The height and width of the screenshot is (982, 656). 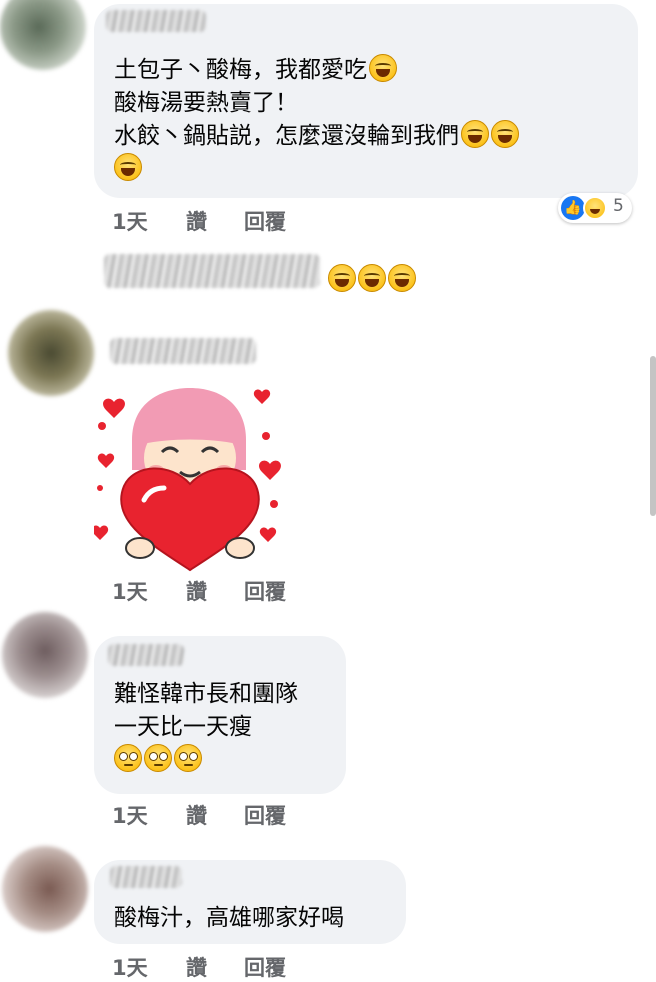 What do you see at coordinates (573, 208) in the screenshot?
I see `like-icon: 👍` at bounding box center [573, 208].